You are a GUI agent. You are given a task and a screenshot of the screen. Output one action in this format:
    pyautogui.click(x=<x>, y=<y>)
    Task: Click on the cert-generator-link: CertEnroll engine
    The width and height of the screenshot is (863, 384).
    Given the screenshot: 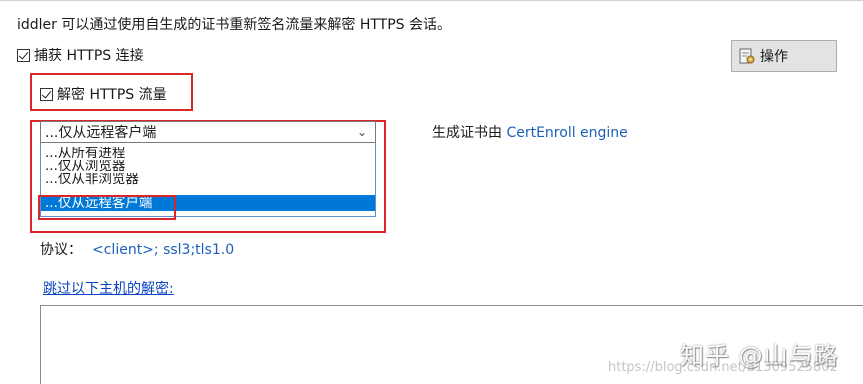 What is the action you would take?
    pyautogui.click(x=566, y=133)
    